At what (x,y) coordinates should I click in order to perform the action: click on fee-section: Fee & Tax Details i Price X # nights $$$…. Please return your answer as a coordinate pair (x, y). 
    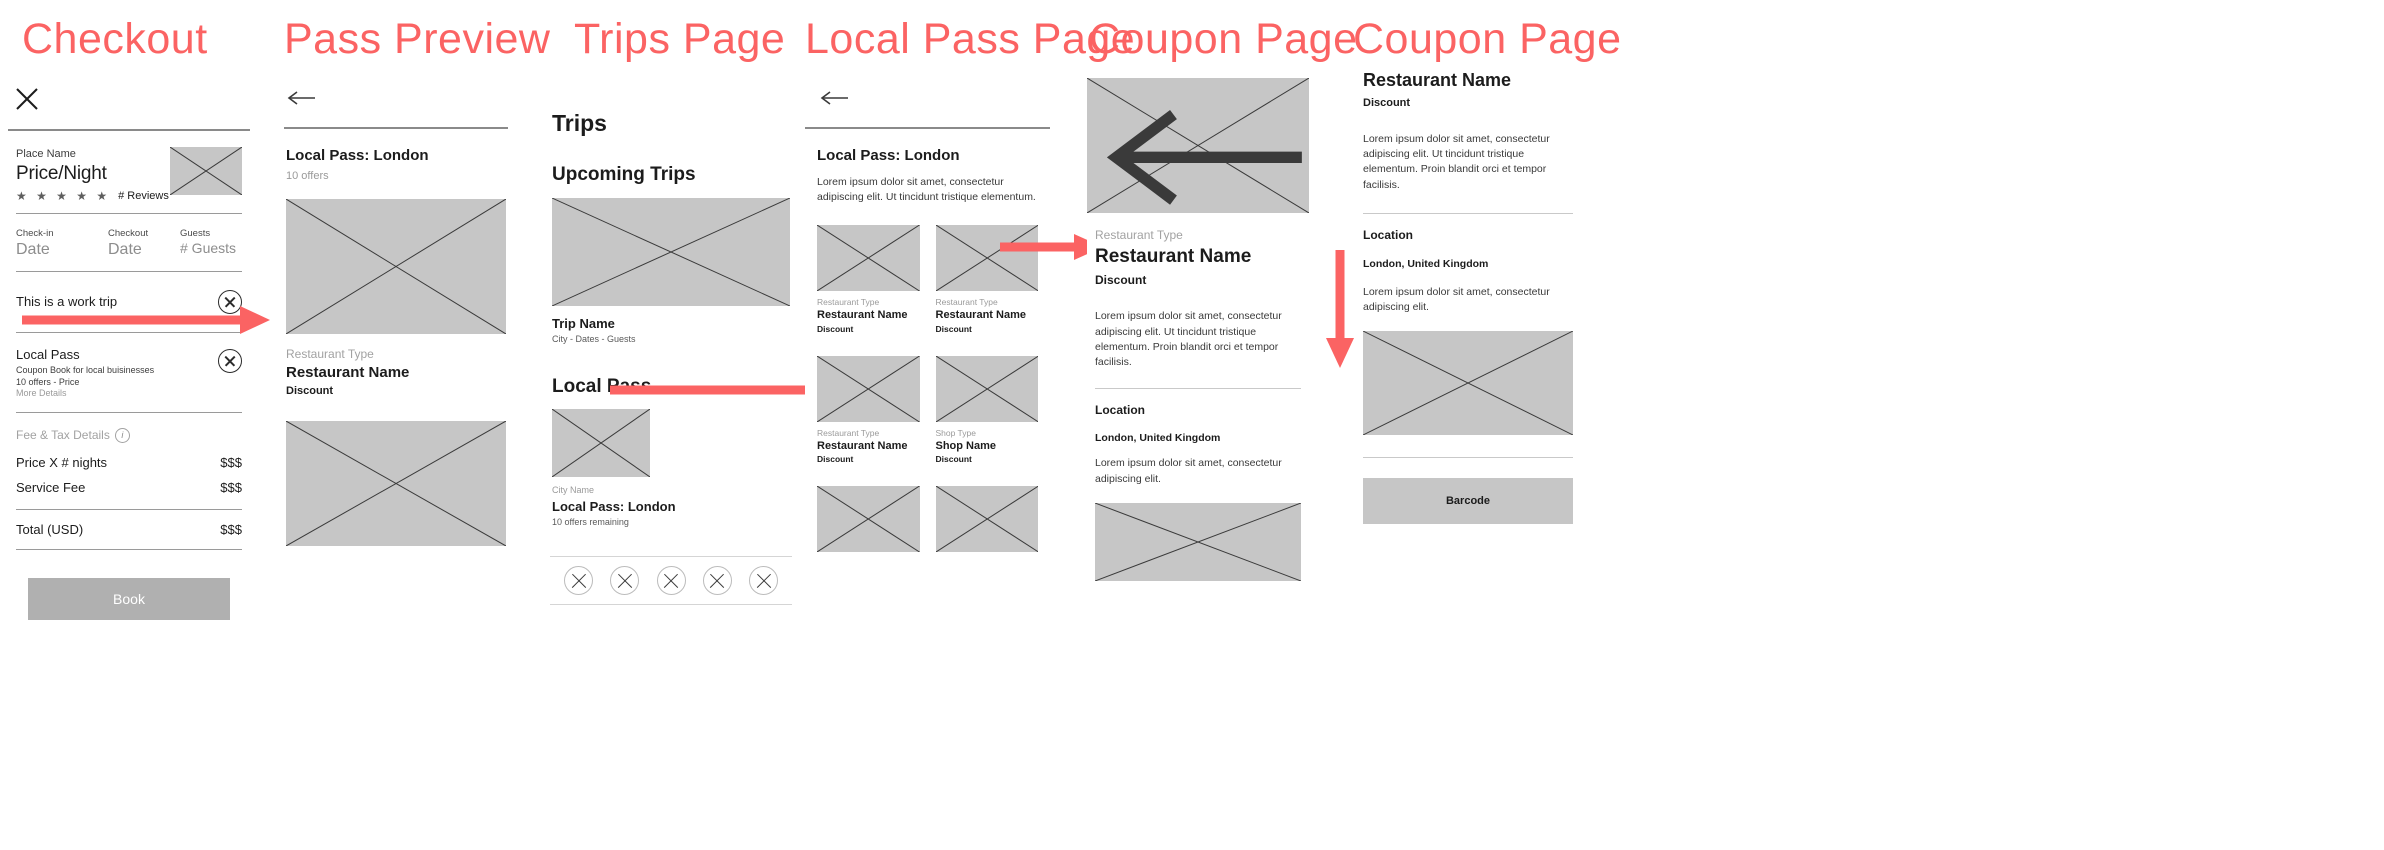
    Looking at the image, I should click on (129, 456).